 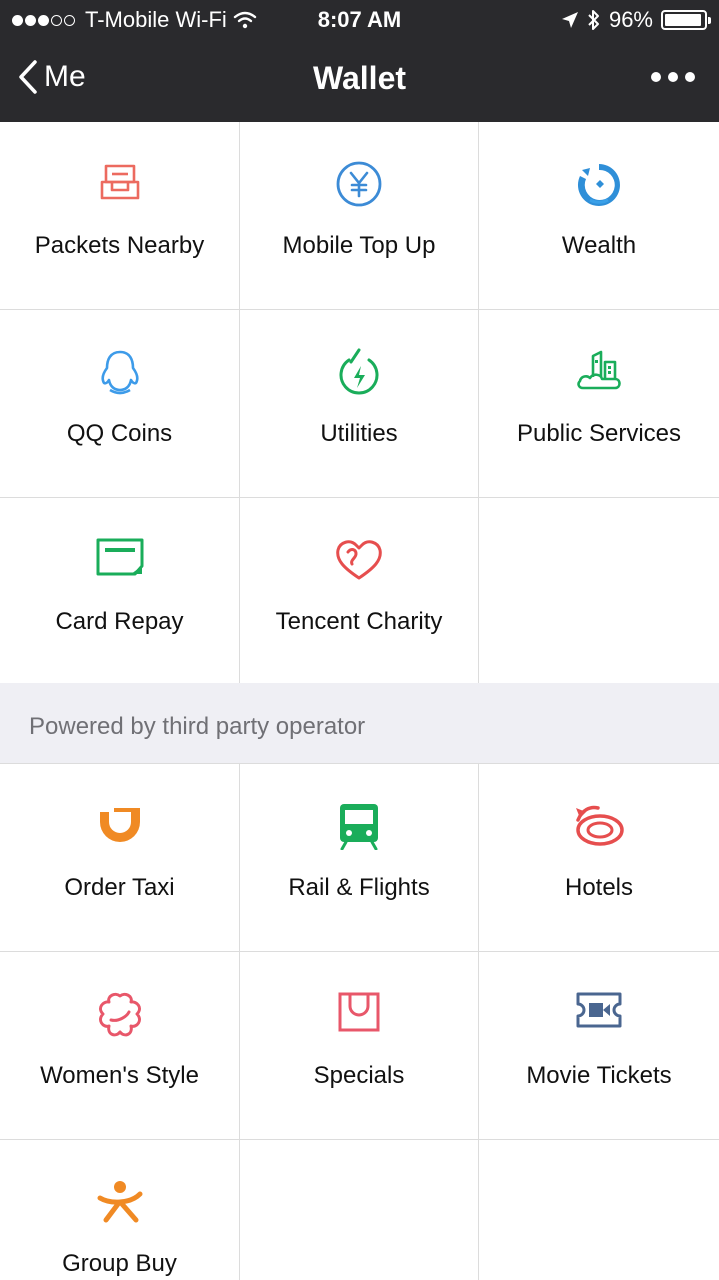 I want to click on battery-fill, so click(x=683, y=20).